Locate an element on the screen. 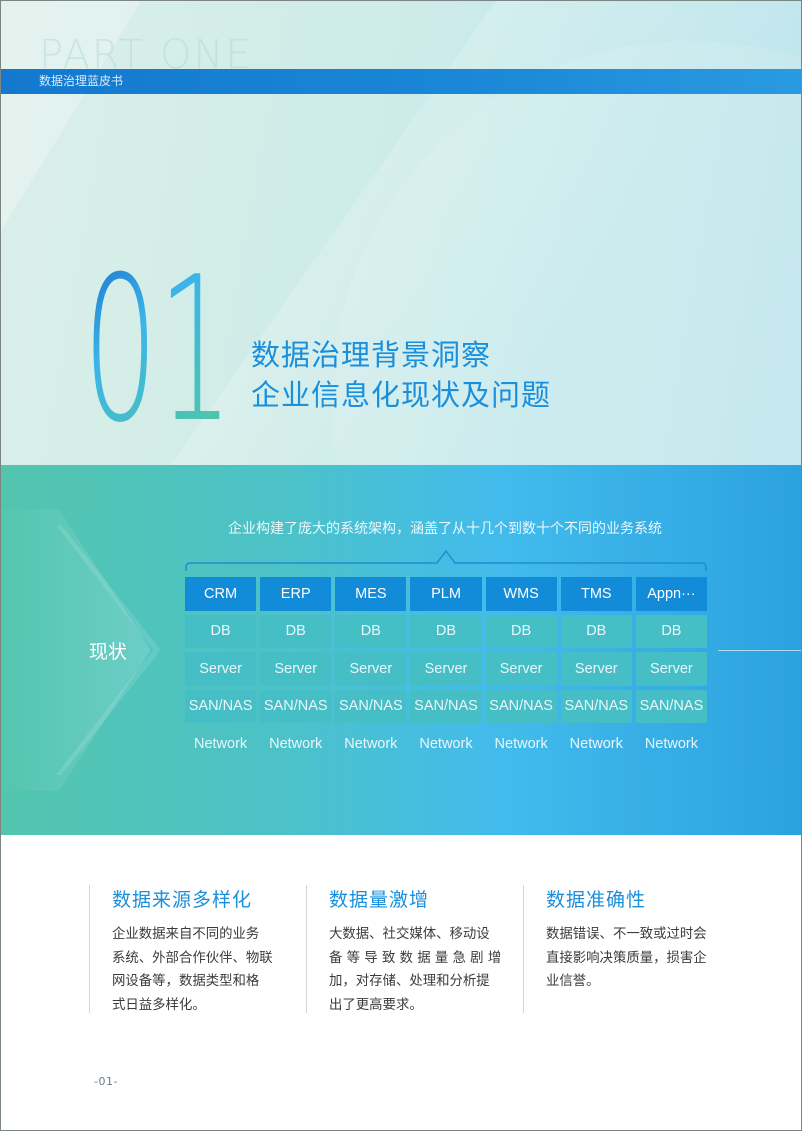  architecture-caption: 企业构建了庞大的系统架构，涵盖了从十几个到数十个不同的业务系统 is located at coordinates (445, 529).